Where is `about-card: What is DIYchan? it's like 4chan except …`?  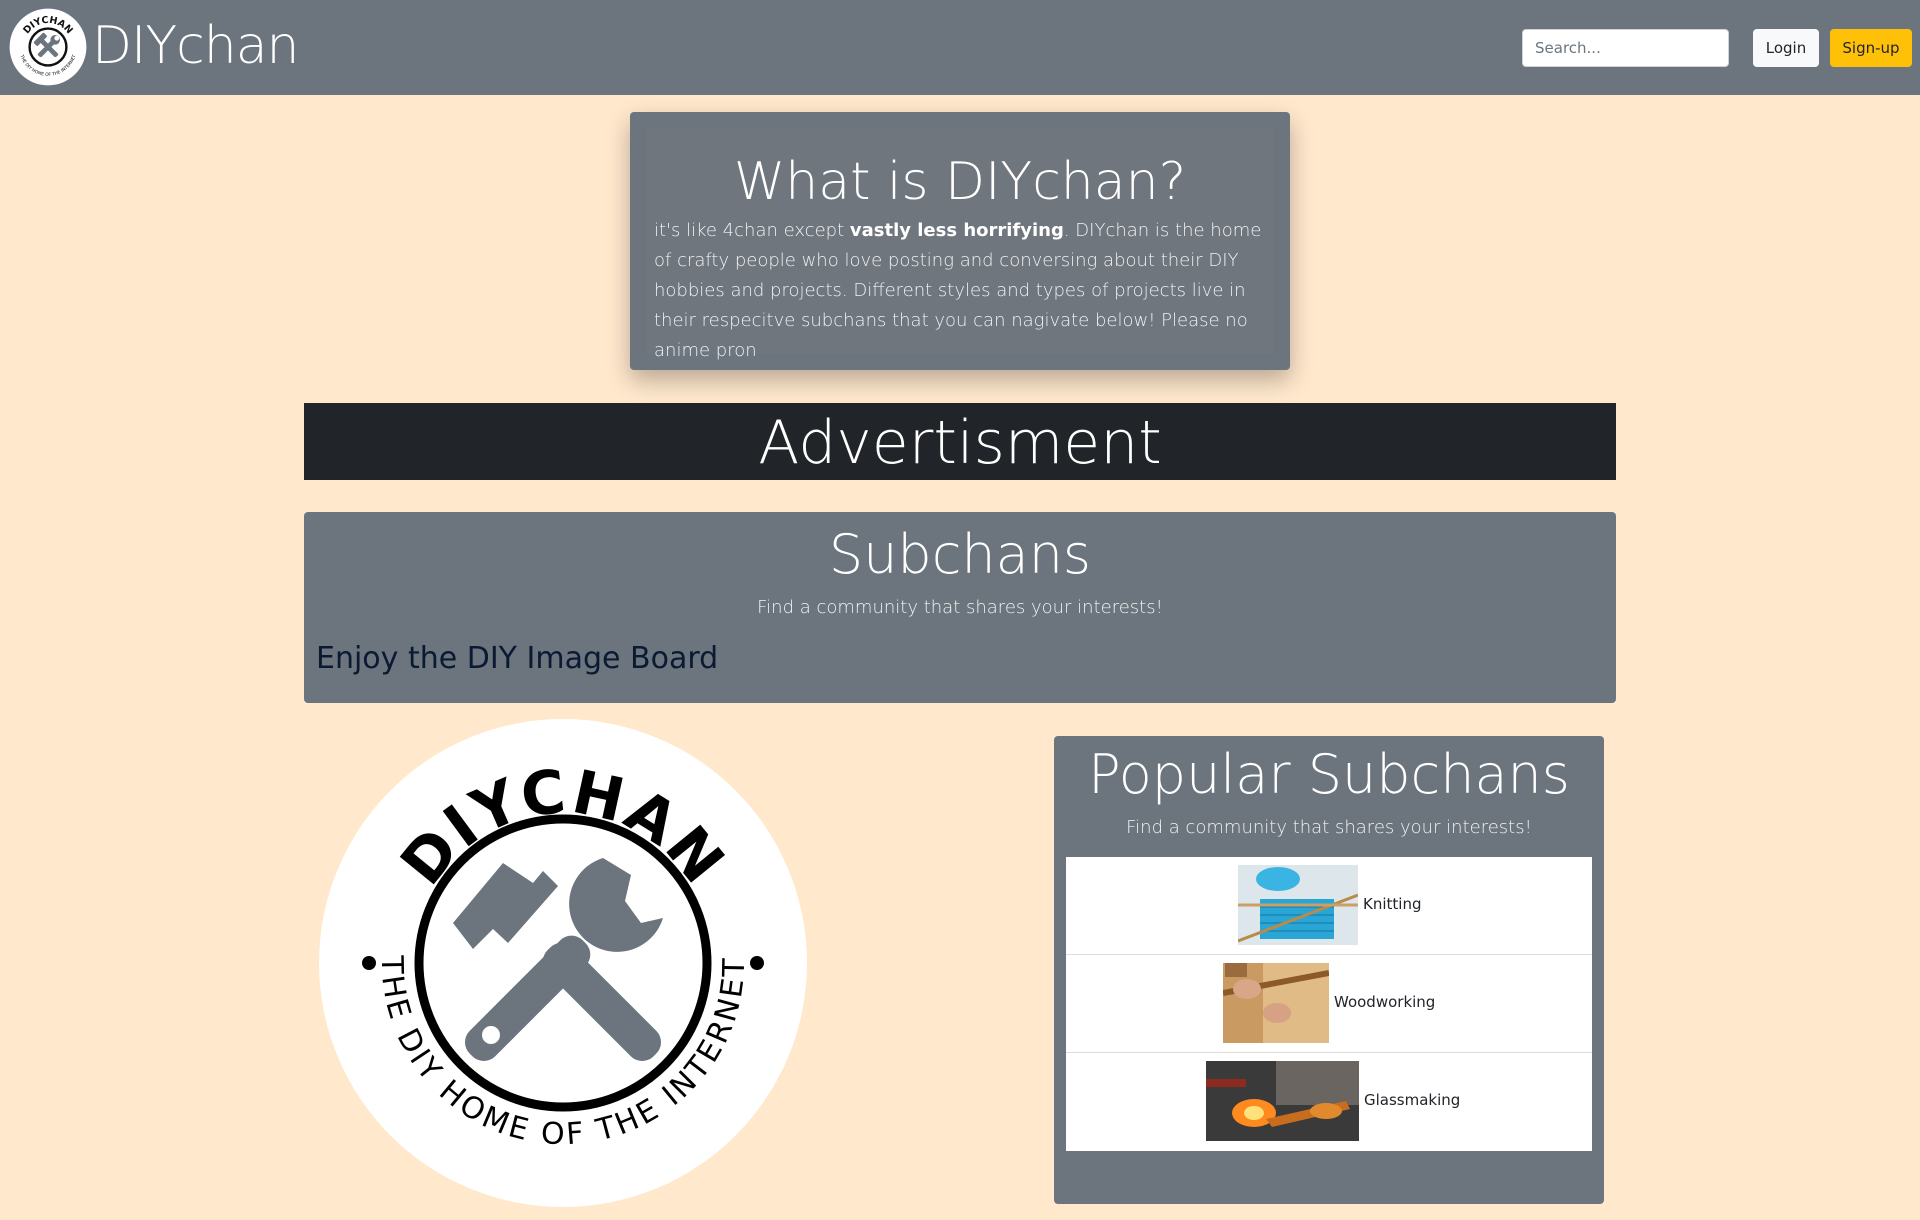
about-card: What is DIYchan? it's like 4chan except … is located at coordinates (960, 241).